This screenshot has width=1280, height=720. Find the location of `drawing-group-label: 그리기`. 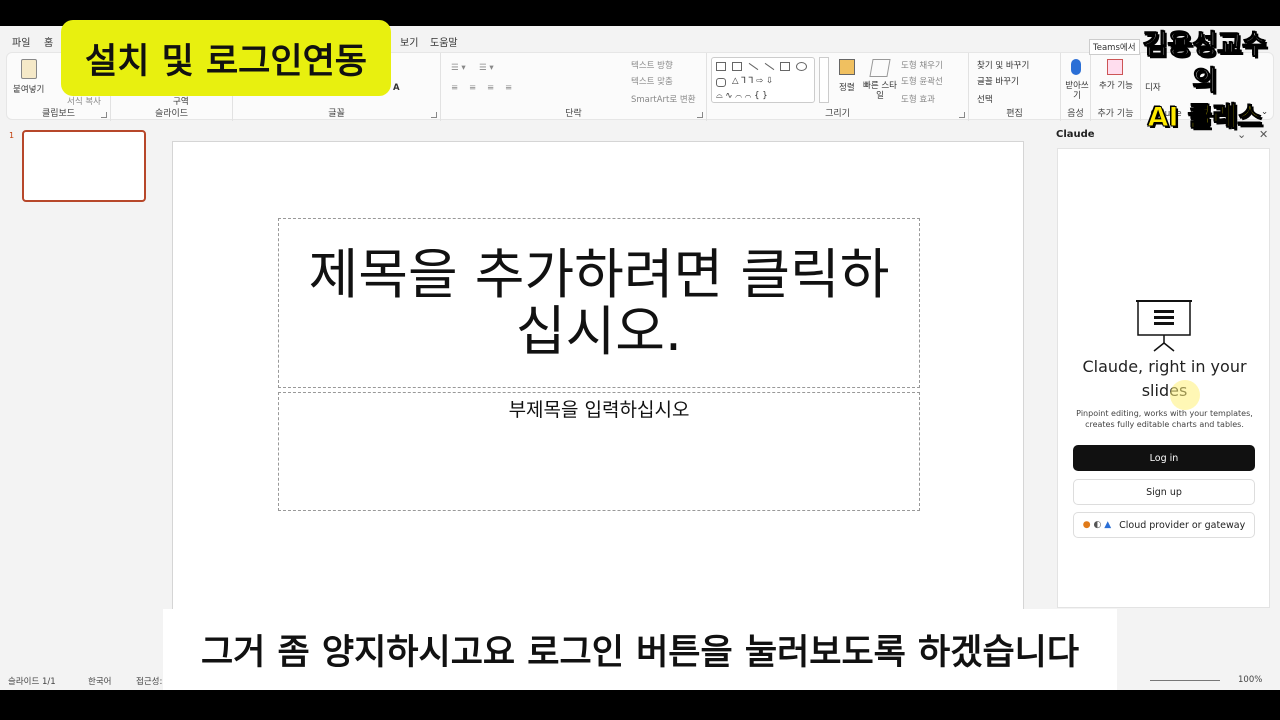

drawing-group-label: 그리기 is located at coordinates (837, 114).